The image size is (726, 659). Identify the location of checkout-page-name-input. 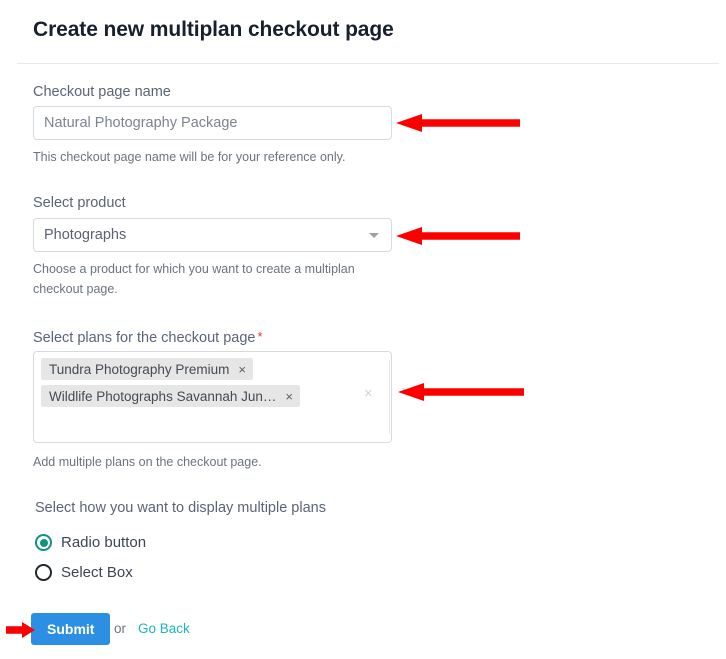
(212, 123).